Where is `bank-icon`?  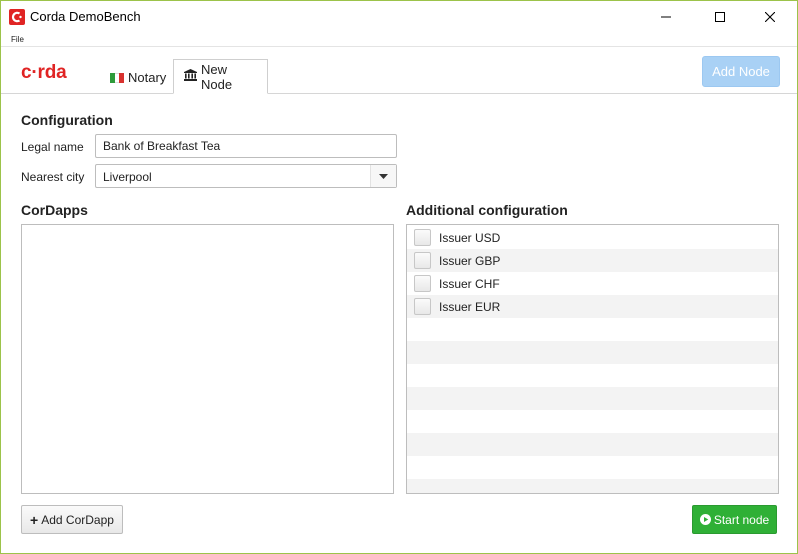
bank-icon is located at coordinates (190, 76).